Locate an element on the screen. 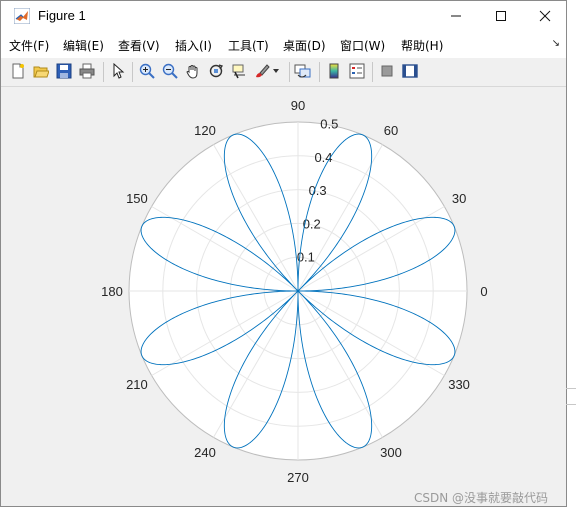 This screenshot has width=576, height=514. menu-help: 帮助(H) is located at coordinates (422, 45).